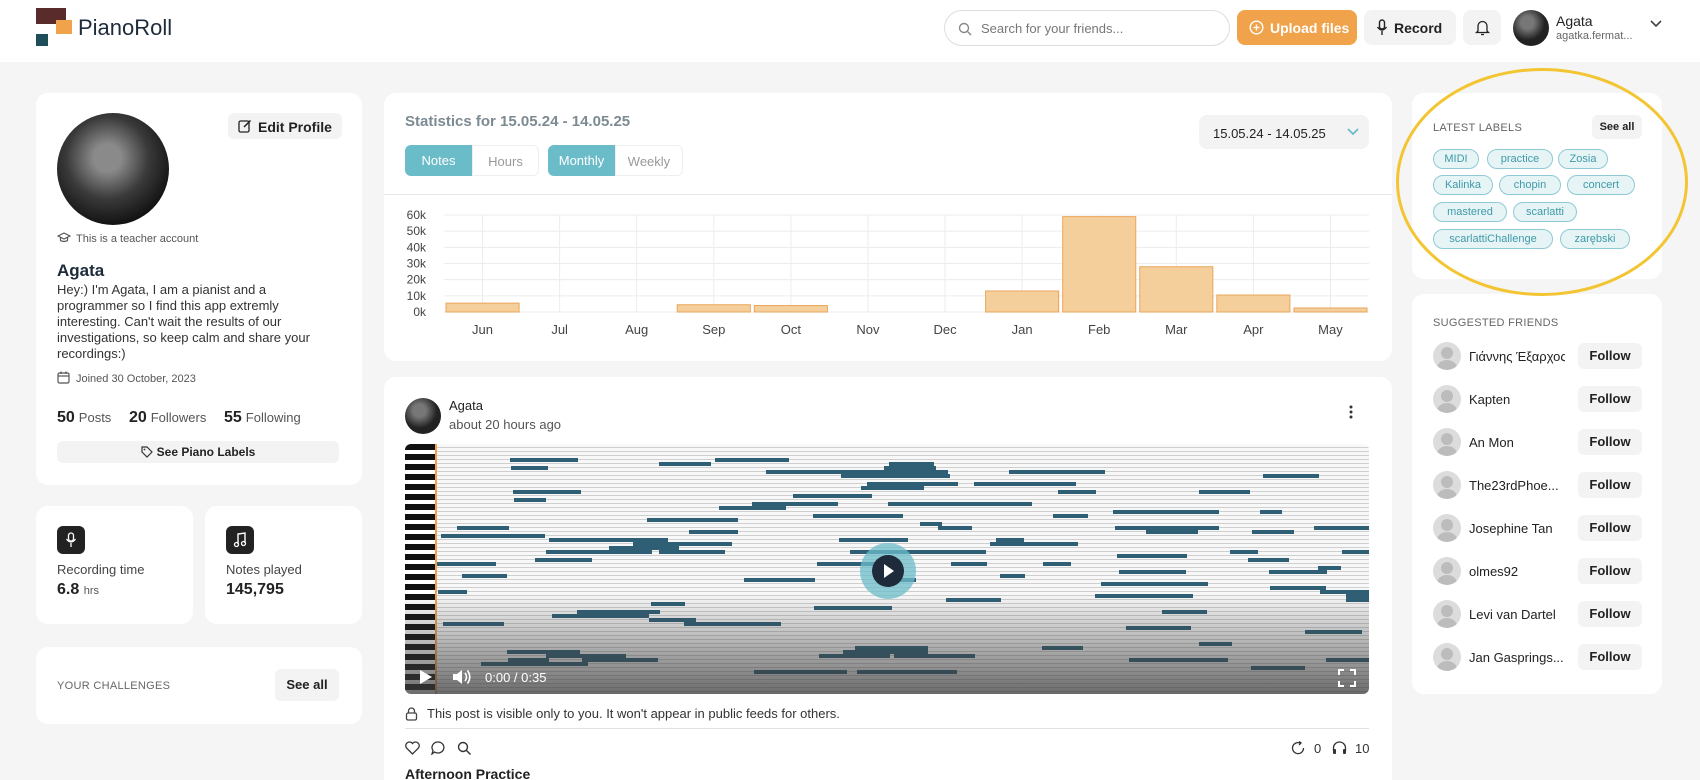  Describe the element at coordinates (438, 160) in the screenshot. I see `toggle-notes: Notes` at that location.